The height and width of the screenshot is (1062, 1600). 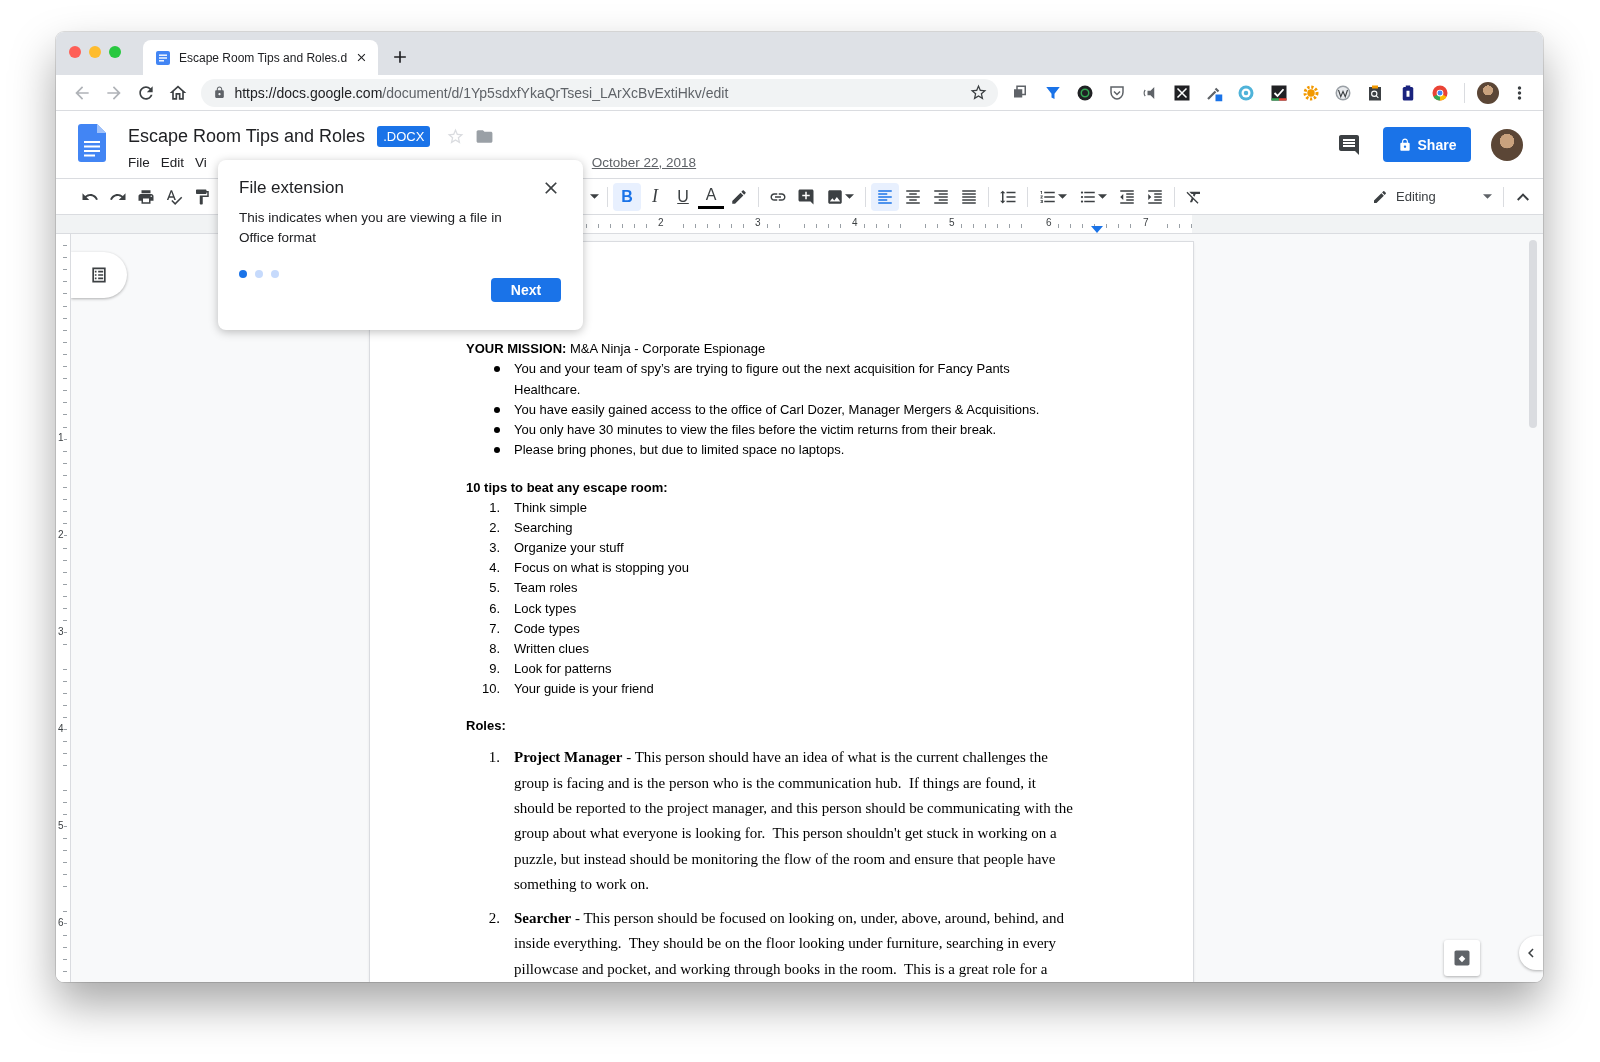 I want to click on docs-logo-icon, so click(x=92, y=142).